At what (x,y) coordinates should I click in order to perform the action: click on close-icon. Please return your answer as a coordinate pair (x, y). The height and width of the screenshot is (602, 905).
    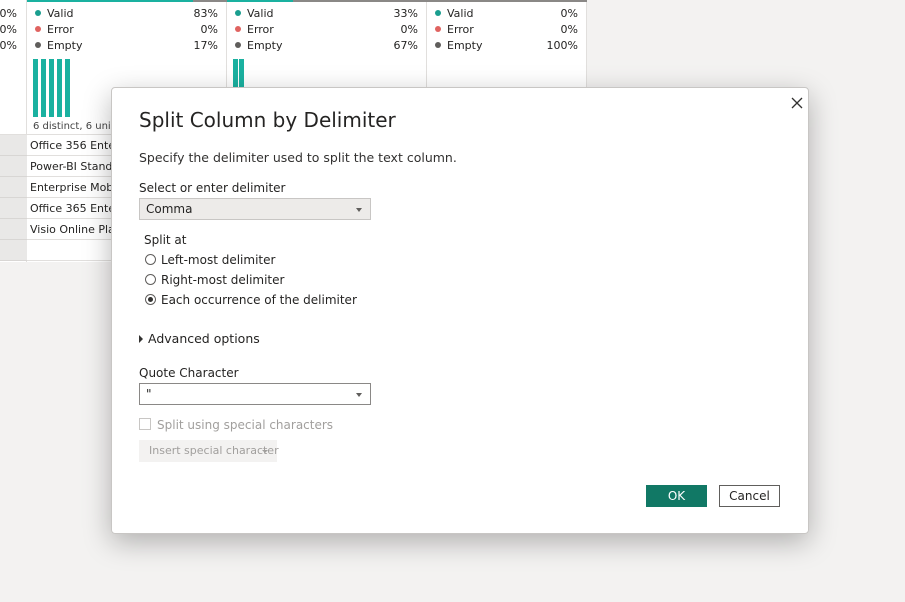
    Looking at the image, I should click on (797, 103).